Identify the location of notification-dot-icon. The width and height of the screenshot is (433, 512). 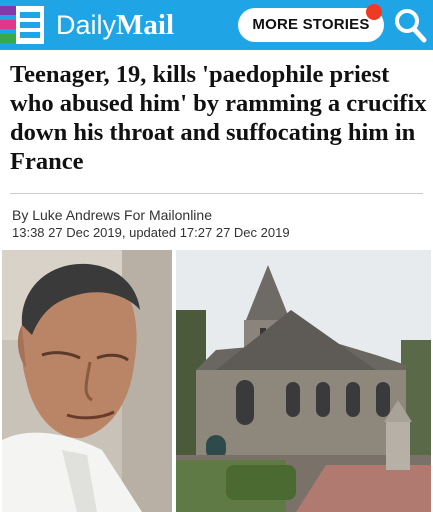
(374, 12).